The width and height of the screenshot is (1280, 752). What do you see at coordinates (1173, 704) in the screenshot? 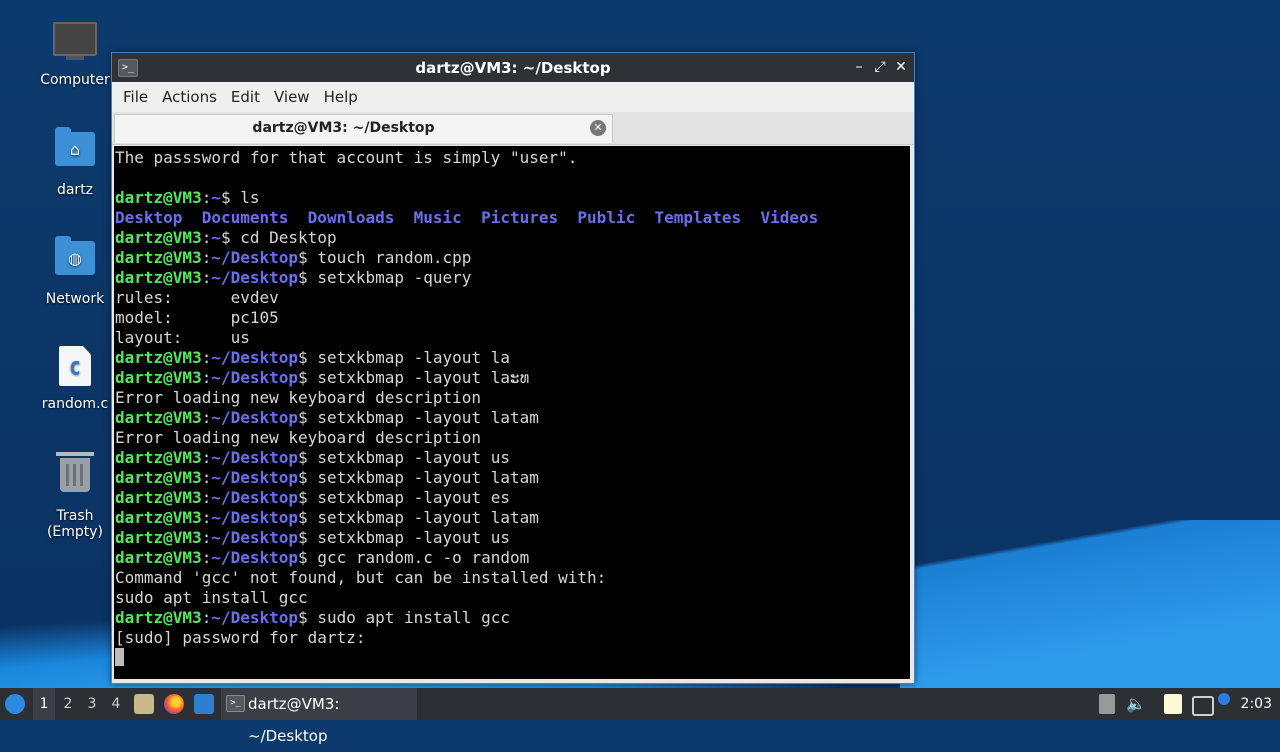
I see `clipboard-icon` at bounding box center [1173, 704].